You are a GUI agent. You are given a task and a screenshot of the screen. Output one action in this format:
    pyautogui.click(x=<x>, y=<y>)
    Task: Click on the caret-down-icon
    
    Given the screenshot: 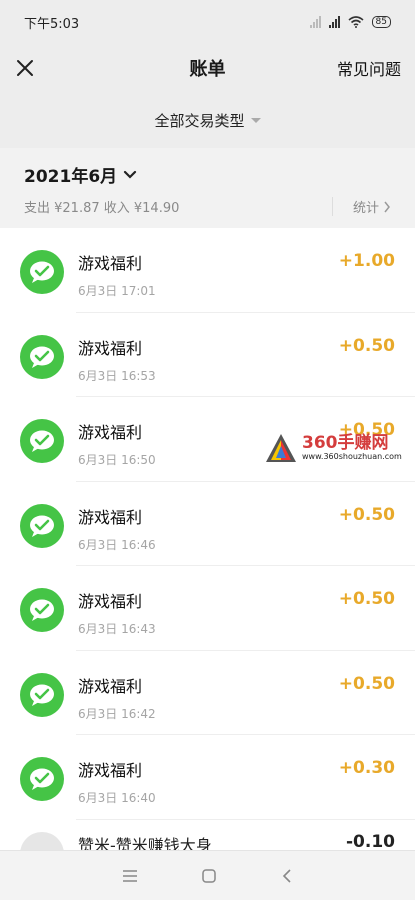 What is the action you would take?
    pyautogui.click(x=255, y=120)
    